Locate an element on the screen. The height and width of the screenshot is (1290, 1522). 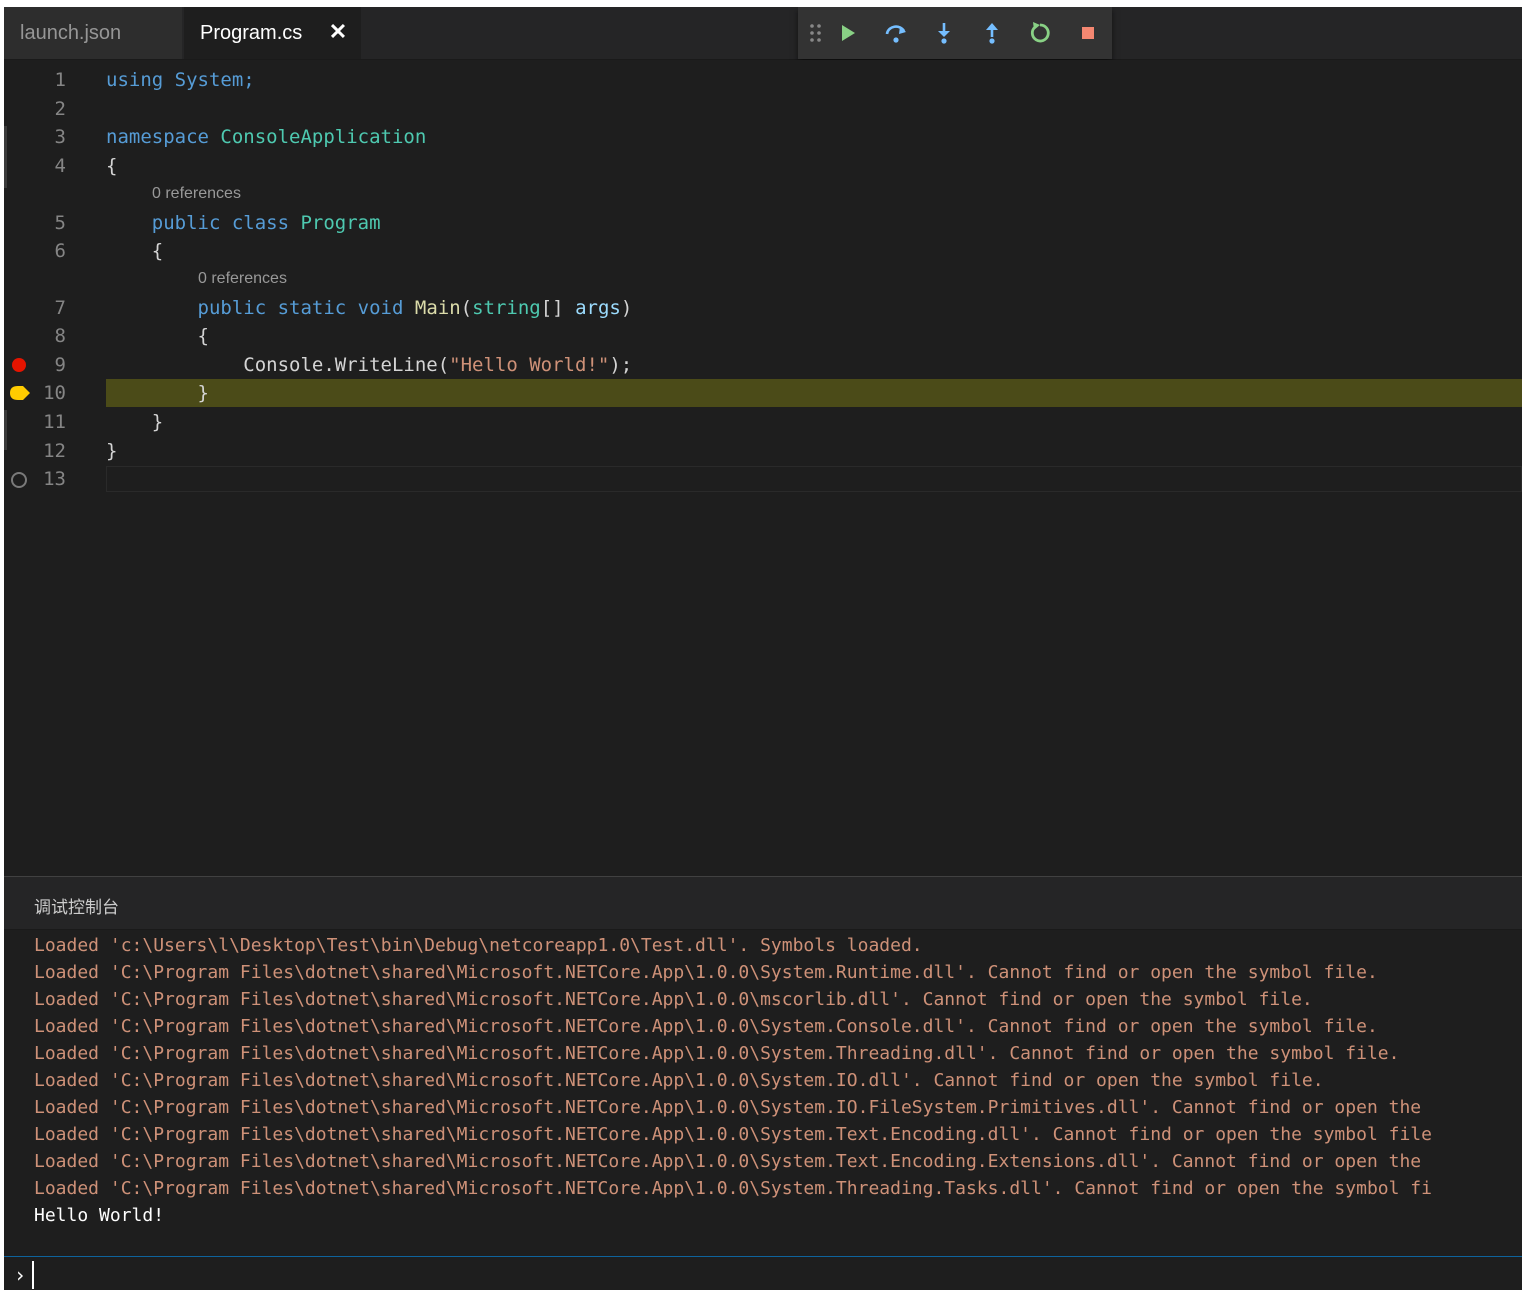
step-over-icon is located at coordinates (896, 33).